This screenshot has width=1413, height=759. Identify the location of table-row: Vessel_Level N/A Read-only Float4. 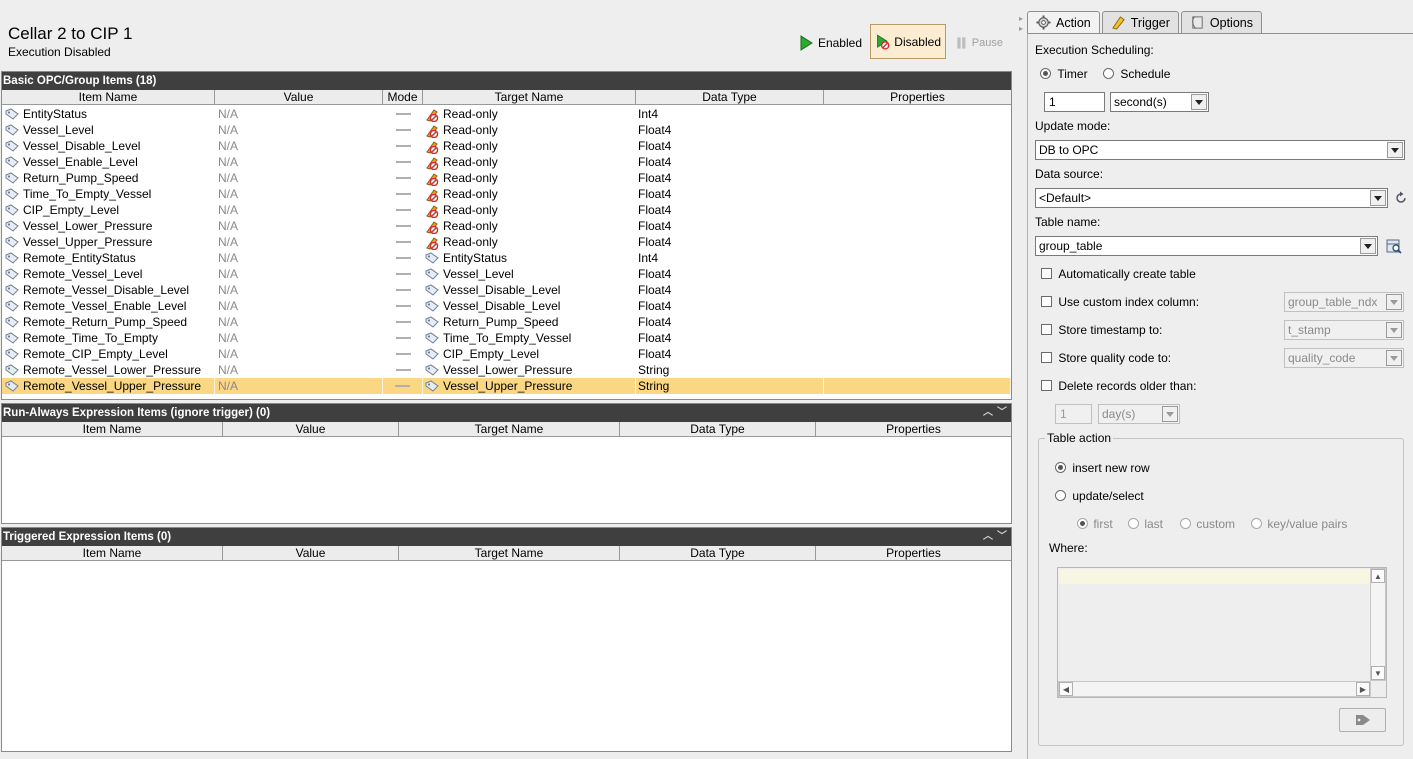
(506, 130).